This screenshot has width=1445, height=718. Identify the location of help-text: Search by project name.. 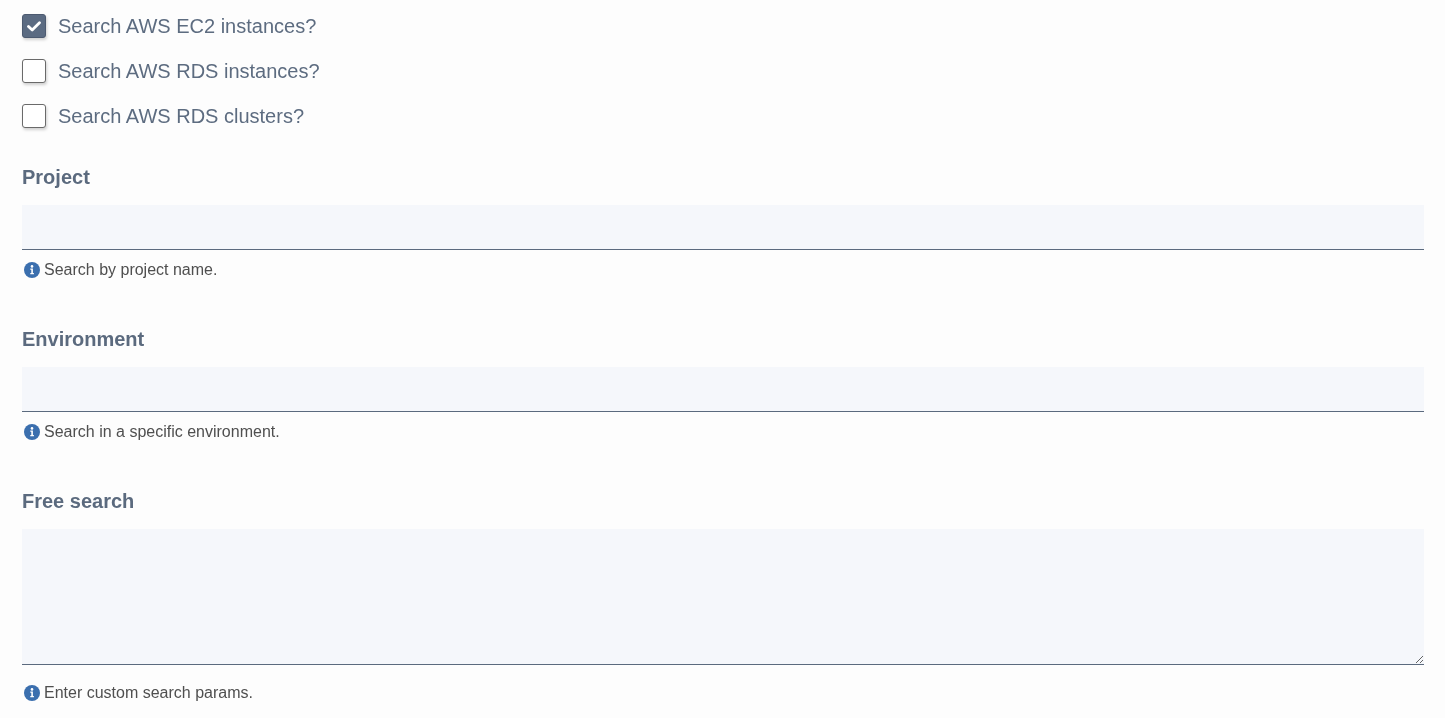
(131, 270).